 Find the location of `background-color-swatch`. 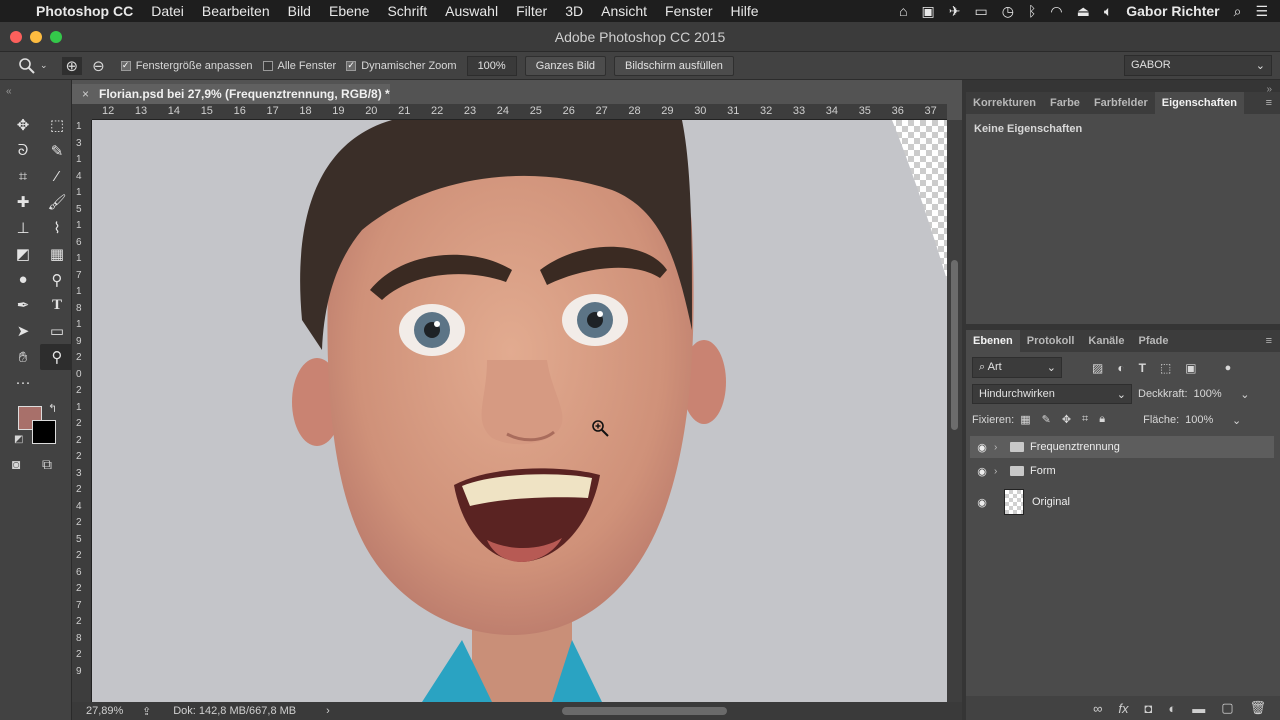

background-color-swatch is located at coordinates (44, 432).